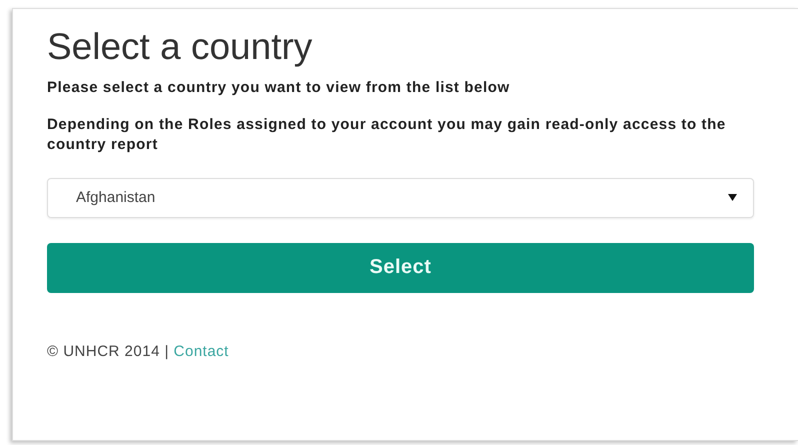 This screenshot has height=445, width=798. What do you see at coordinates (279, 88) in the screenshot?
I see `instruction-text: Please select a country you want to view from the list below` at bounding box center [279, 88].